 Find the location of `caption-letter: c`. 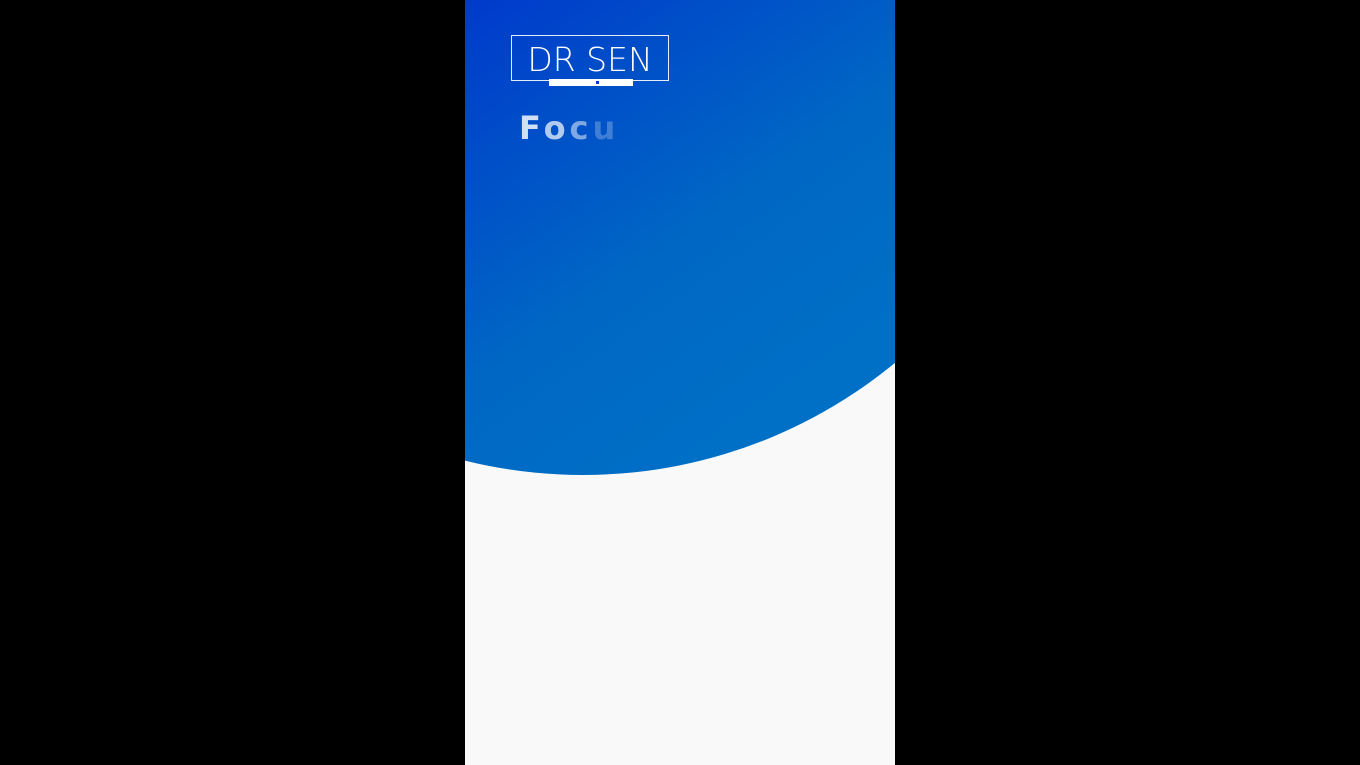

caption-letter: c is located at coordinates (581, 128).